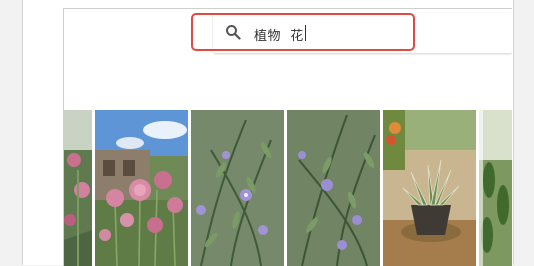 The width and height of the screenshot is (534, 266). I want to click on search-highlight-annotation, so click(303, 32).